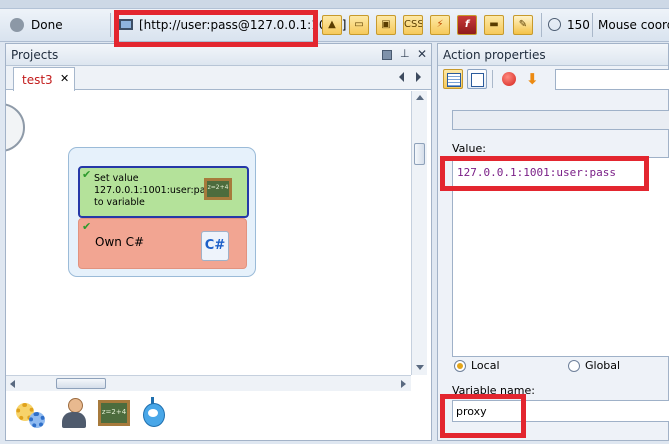 Image resolution: width=669 pixels, height=444 pixels. What do you see at coordinates (554, 24) in the screenshot?
I see `clock-icon` at bounding box center [554, 24].